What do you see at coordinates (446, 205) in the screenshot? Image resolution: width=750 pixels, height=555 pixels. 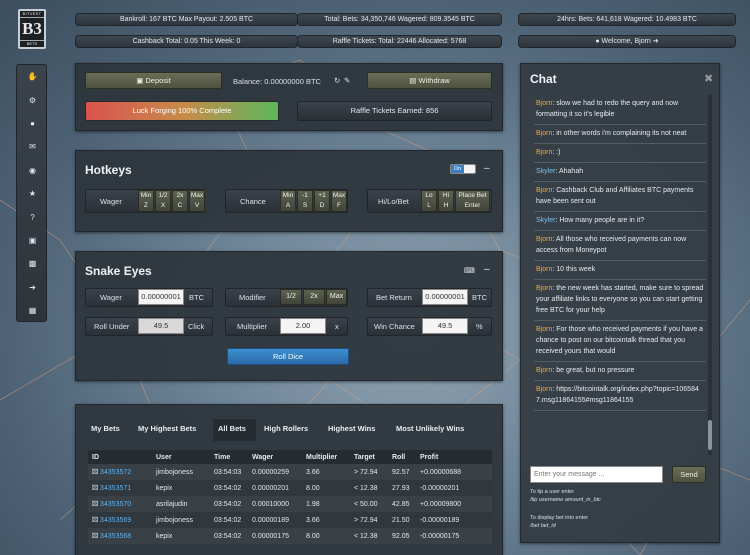 I see `key-letter: H` at bounding box center [446, 205].